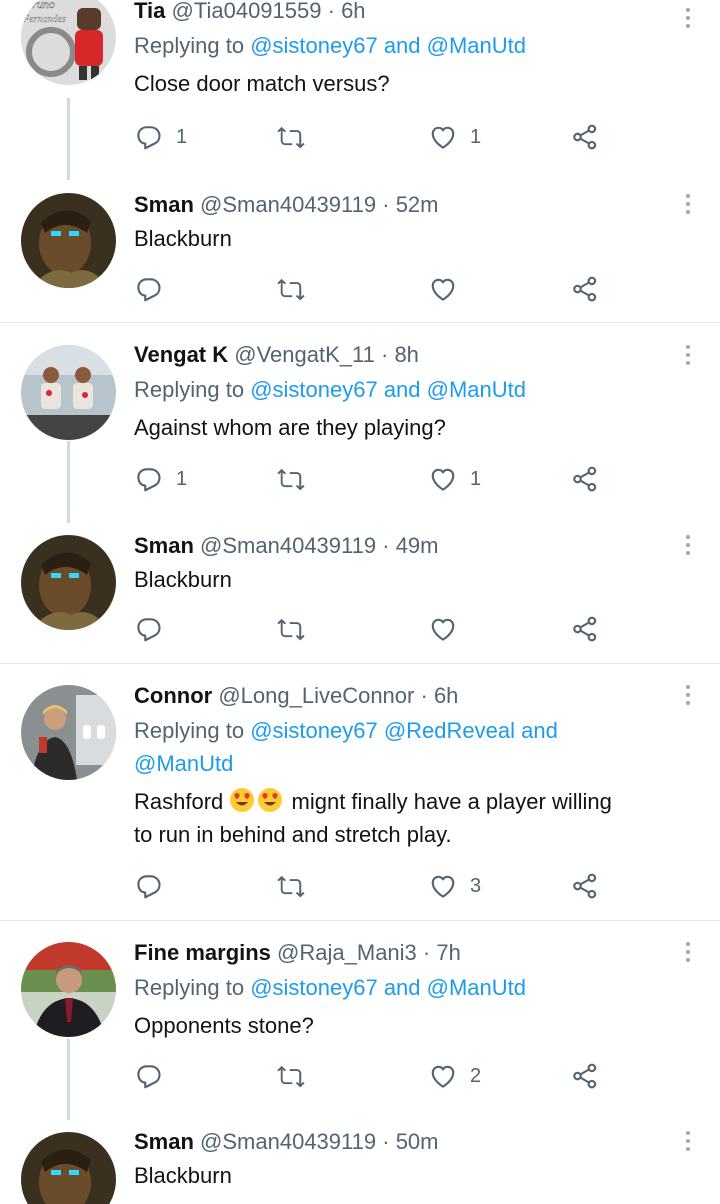 This screenshot has width=720, height=1204. I want to click on tweet-text-part: Rashford, so click(182, 801).